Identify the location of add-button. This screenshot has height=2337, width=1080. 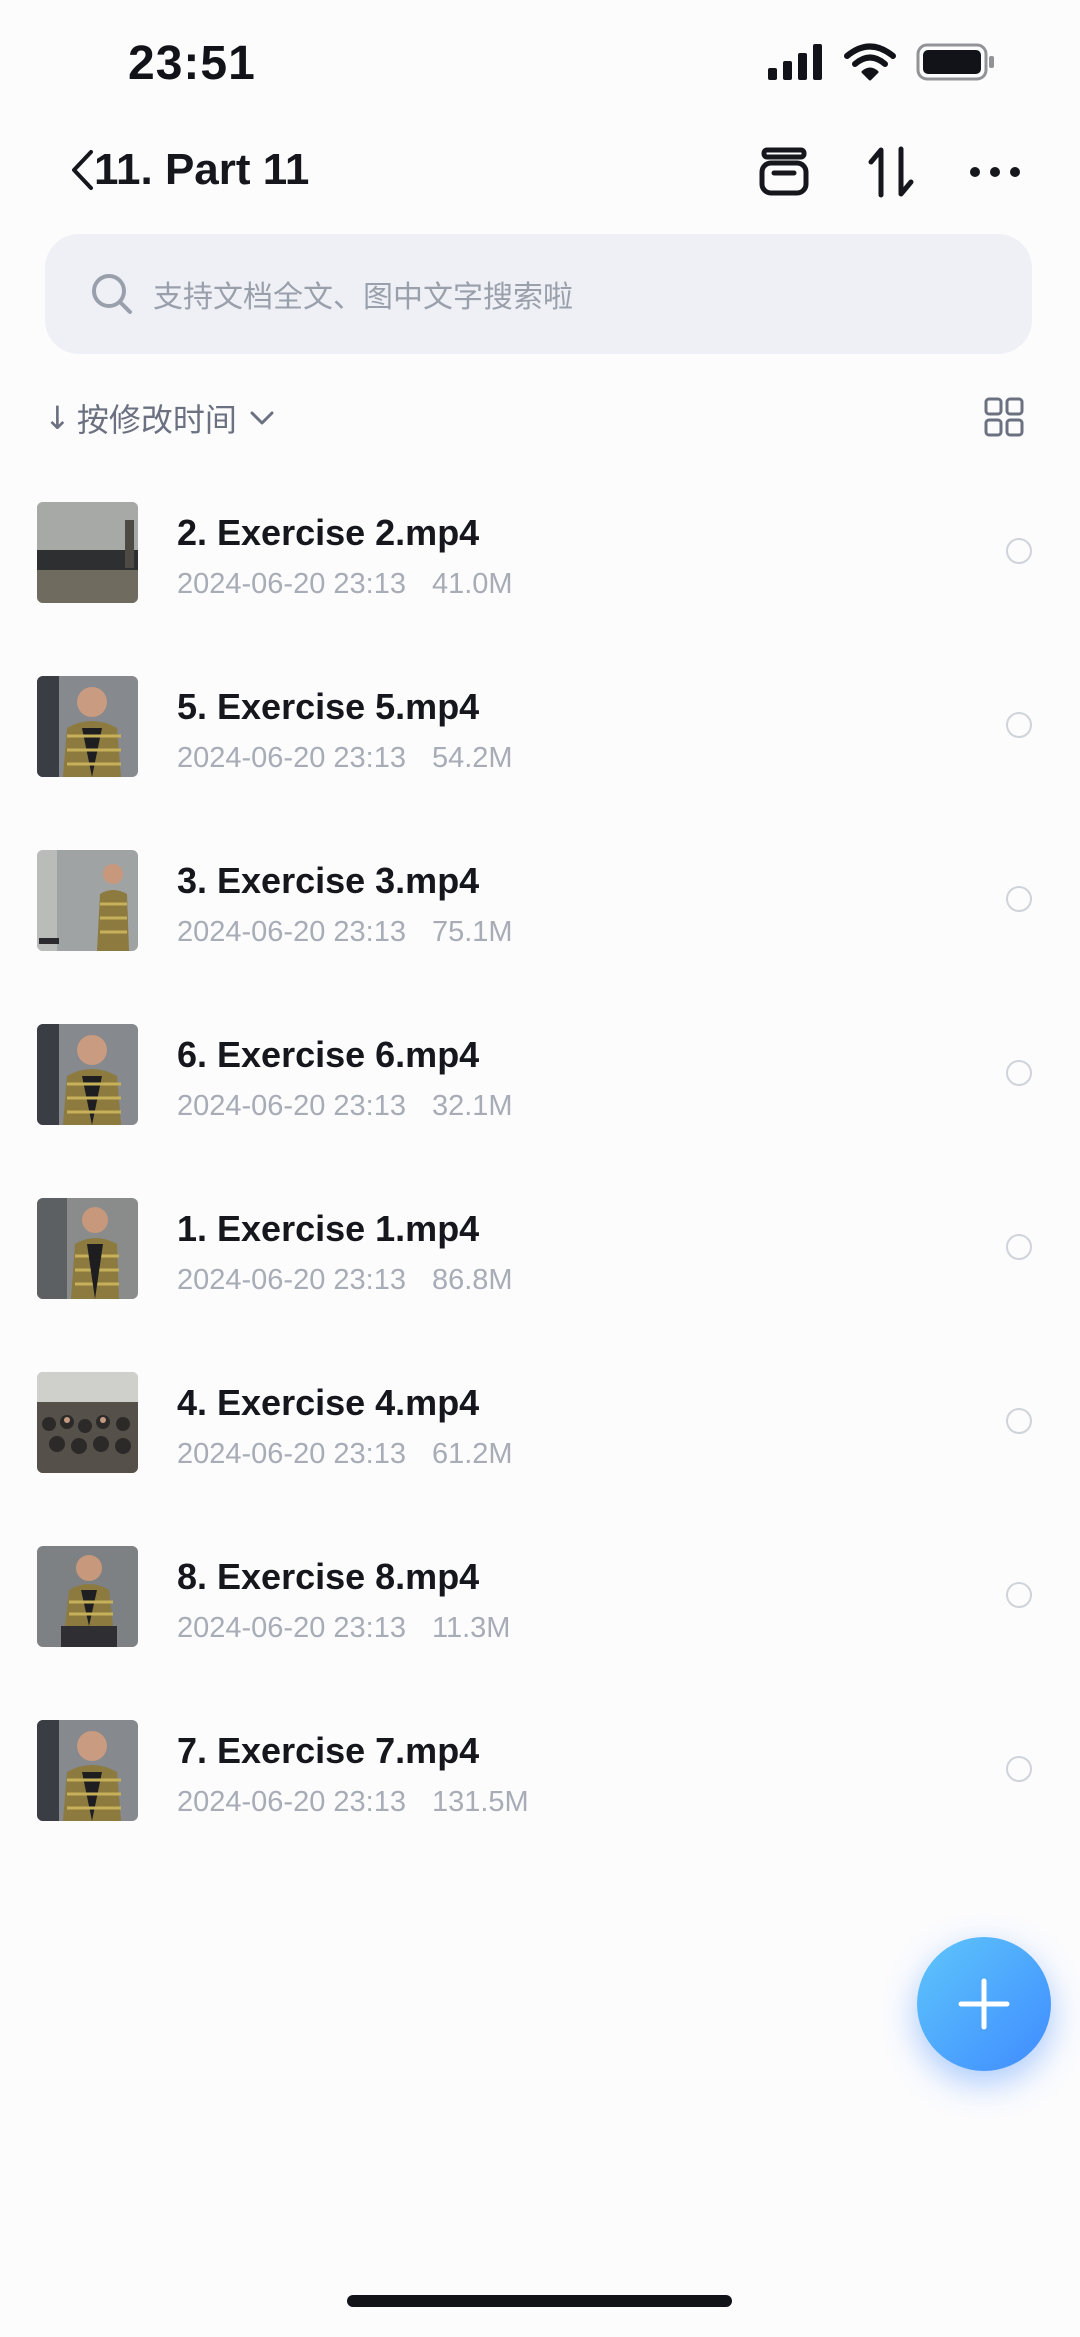
(984, 2004).